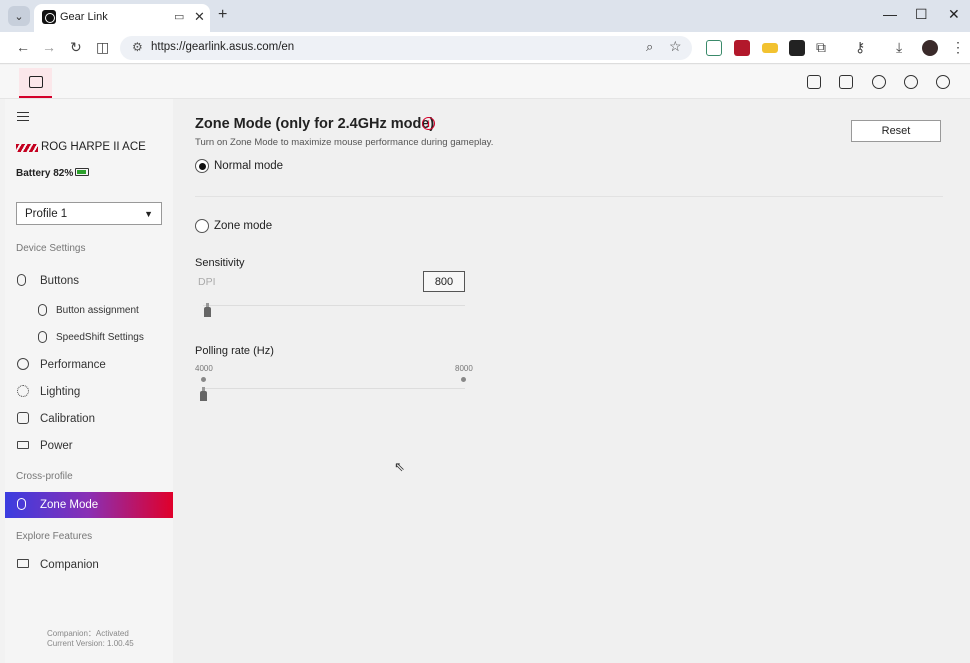  I want to click on sidebar-item-label: Lighting, so click(60, 392).